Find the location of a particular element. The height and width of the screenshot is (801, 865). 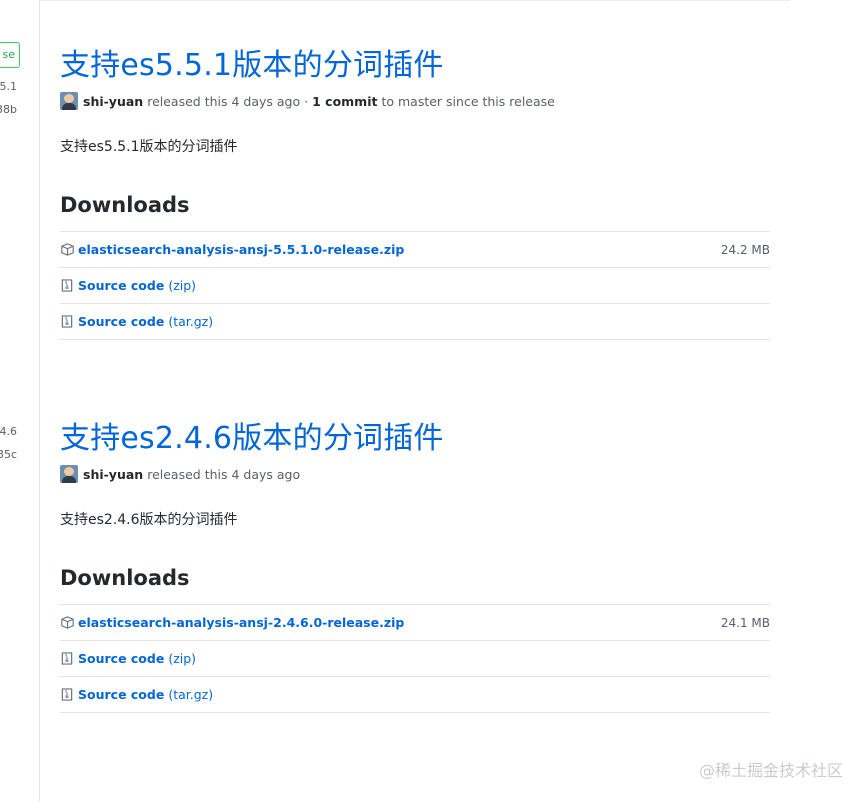

release-description: 支持es2.4.6版本的分词插件 is located at coordinates (149, 520).